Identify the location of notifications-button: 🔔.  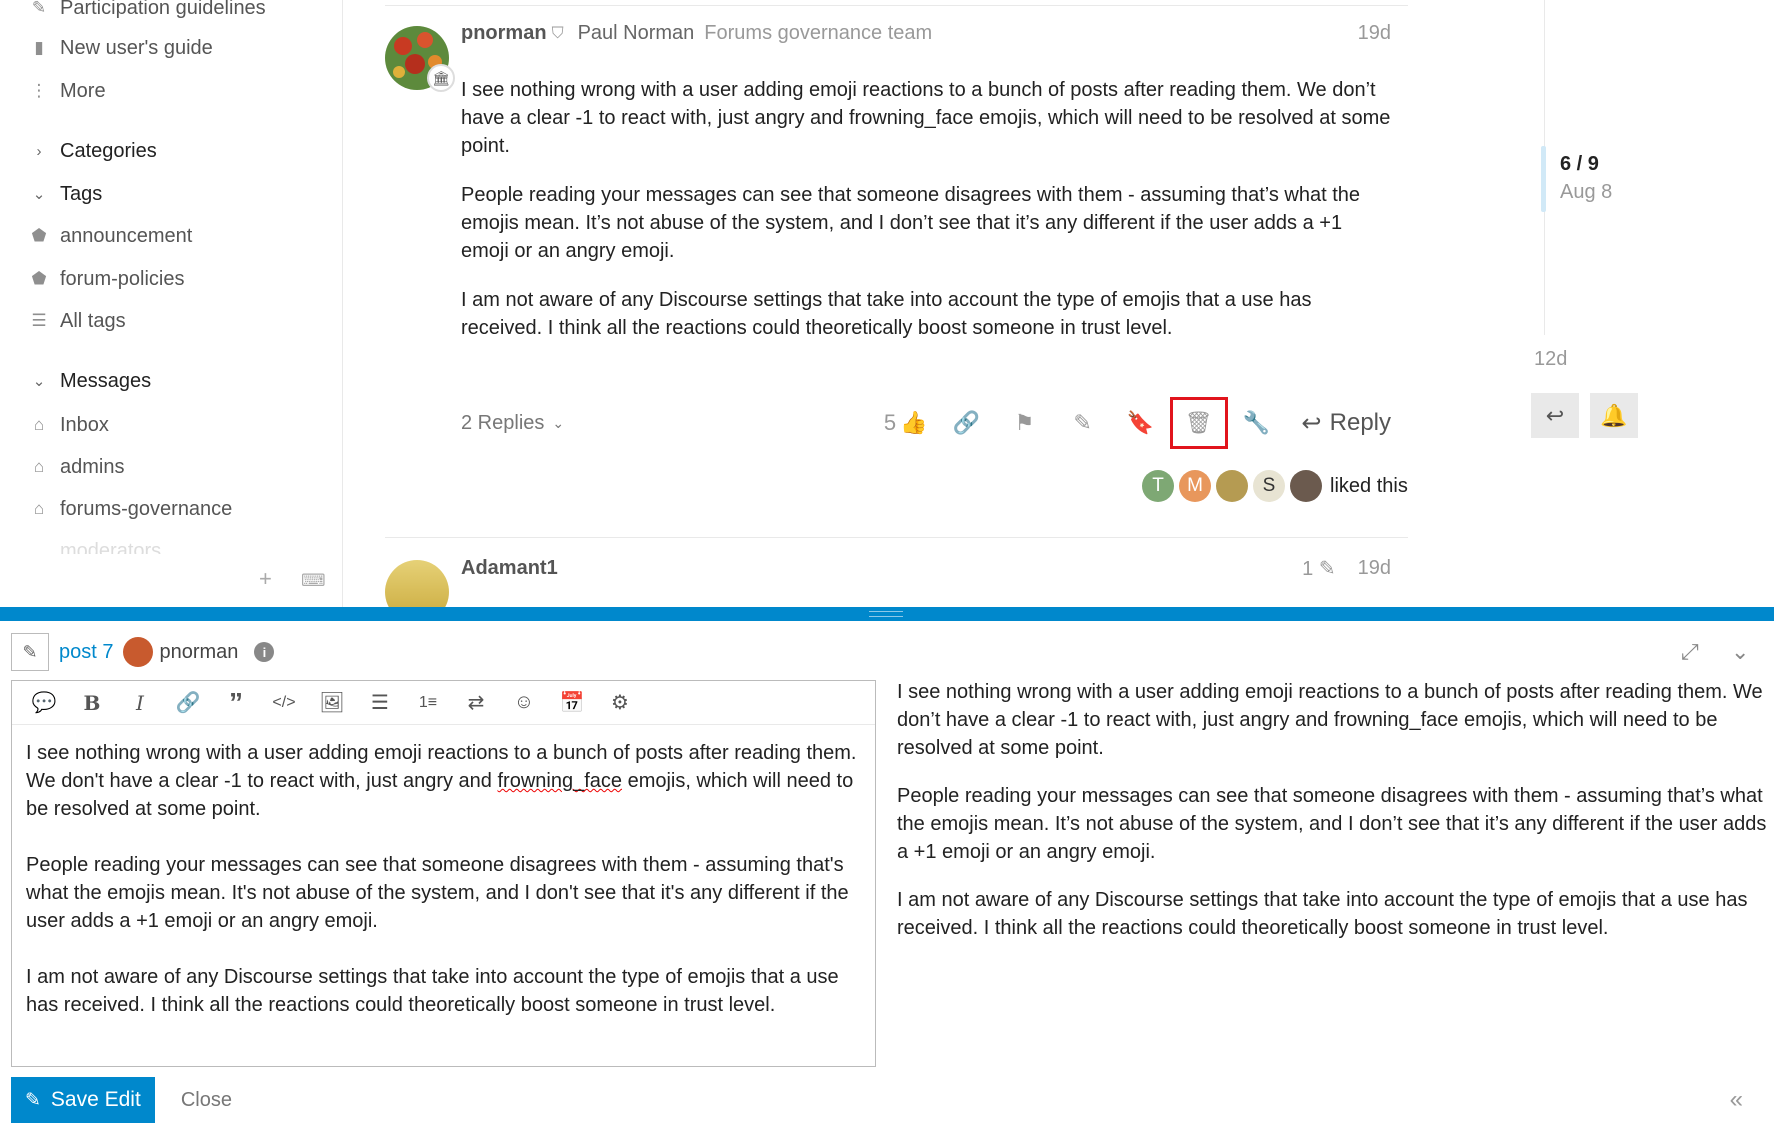
(1614, 415).